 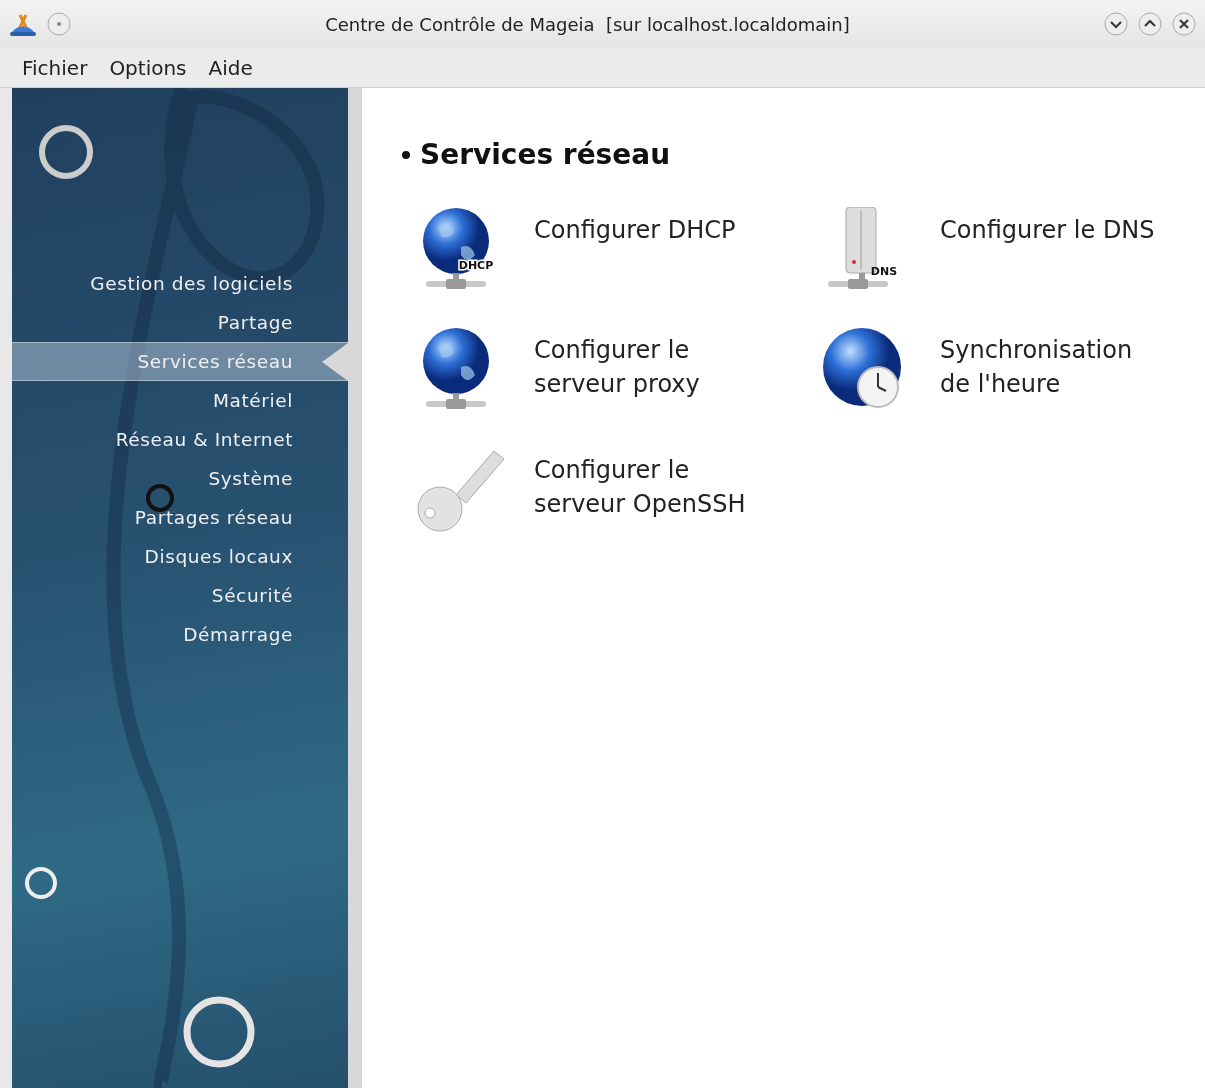 What do you see at coordinates (180, 400) in the screenshot?
I see `sidebar-item: Matériel` at bounding box center [180, 400].